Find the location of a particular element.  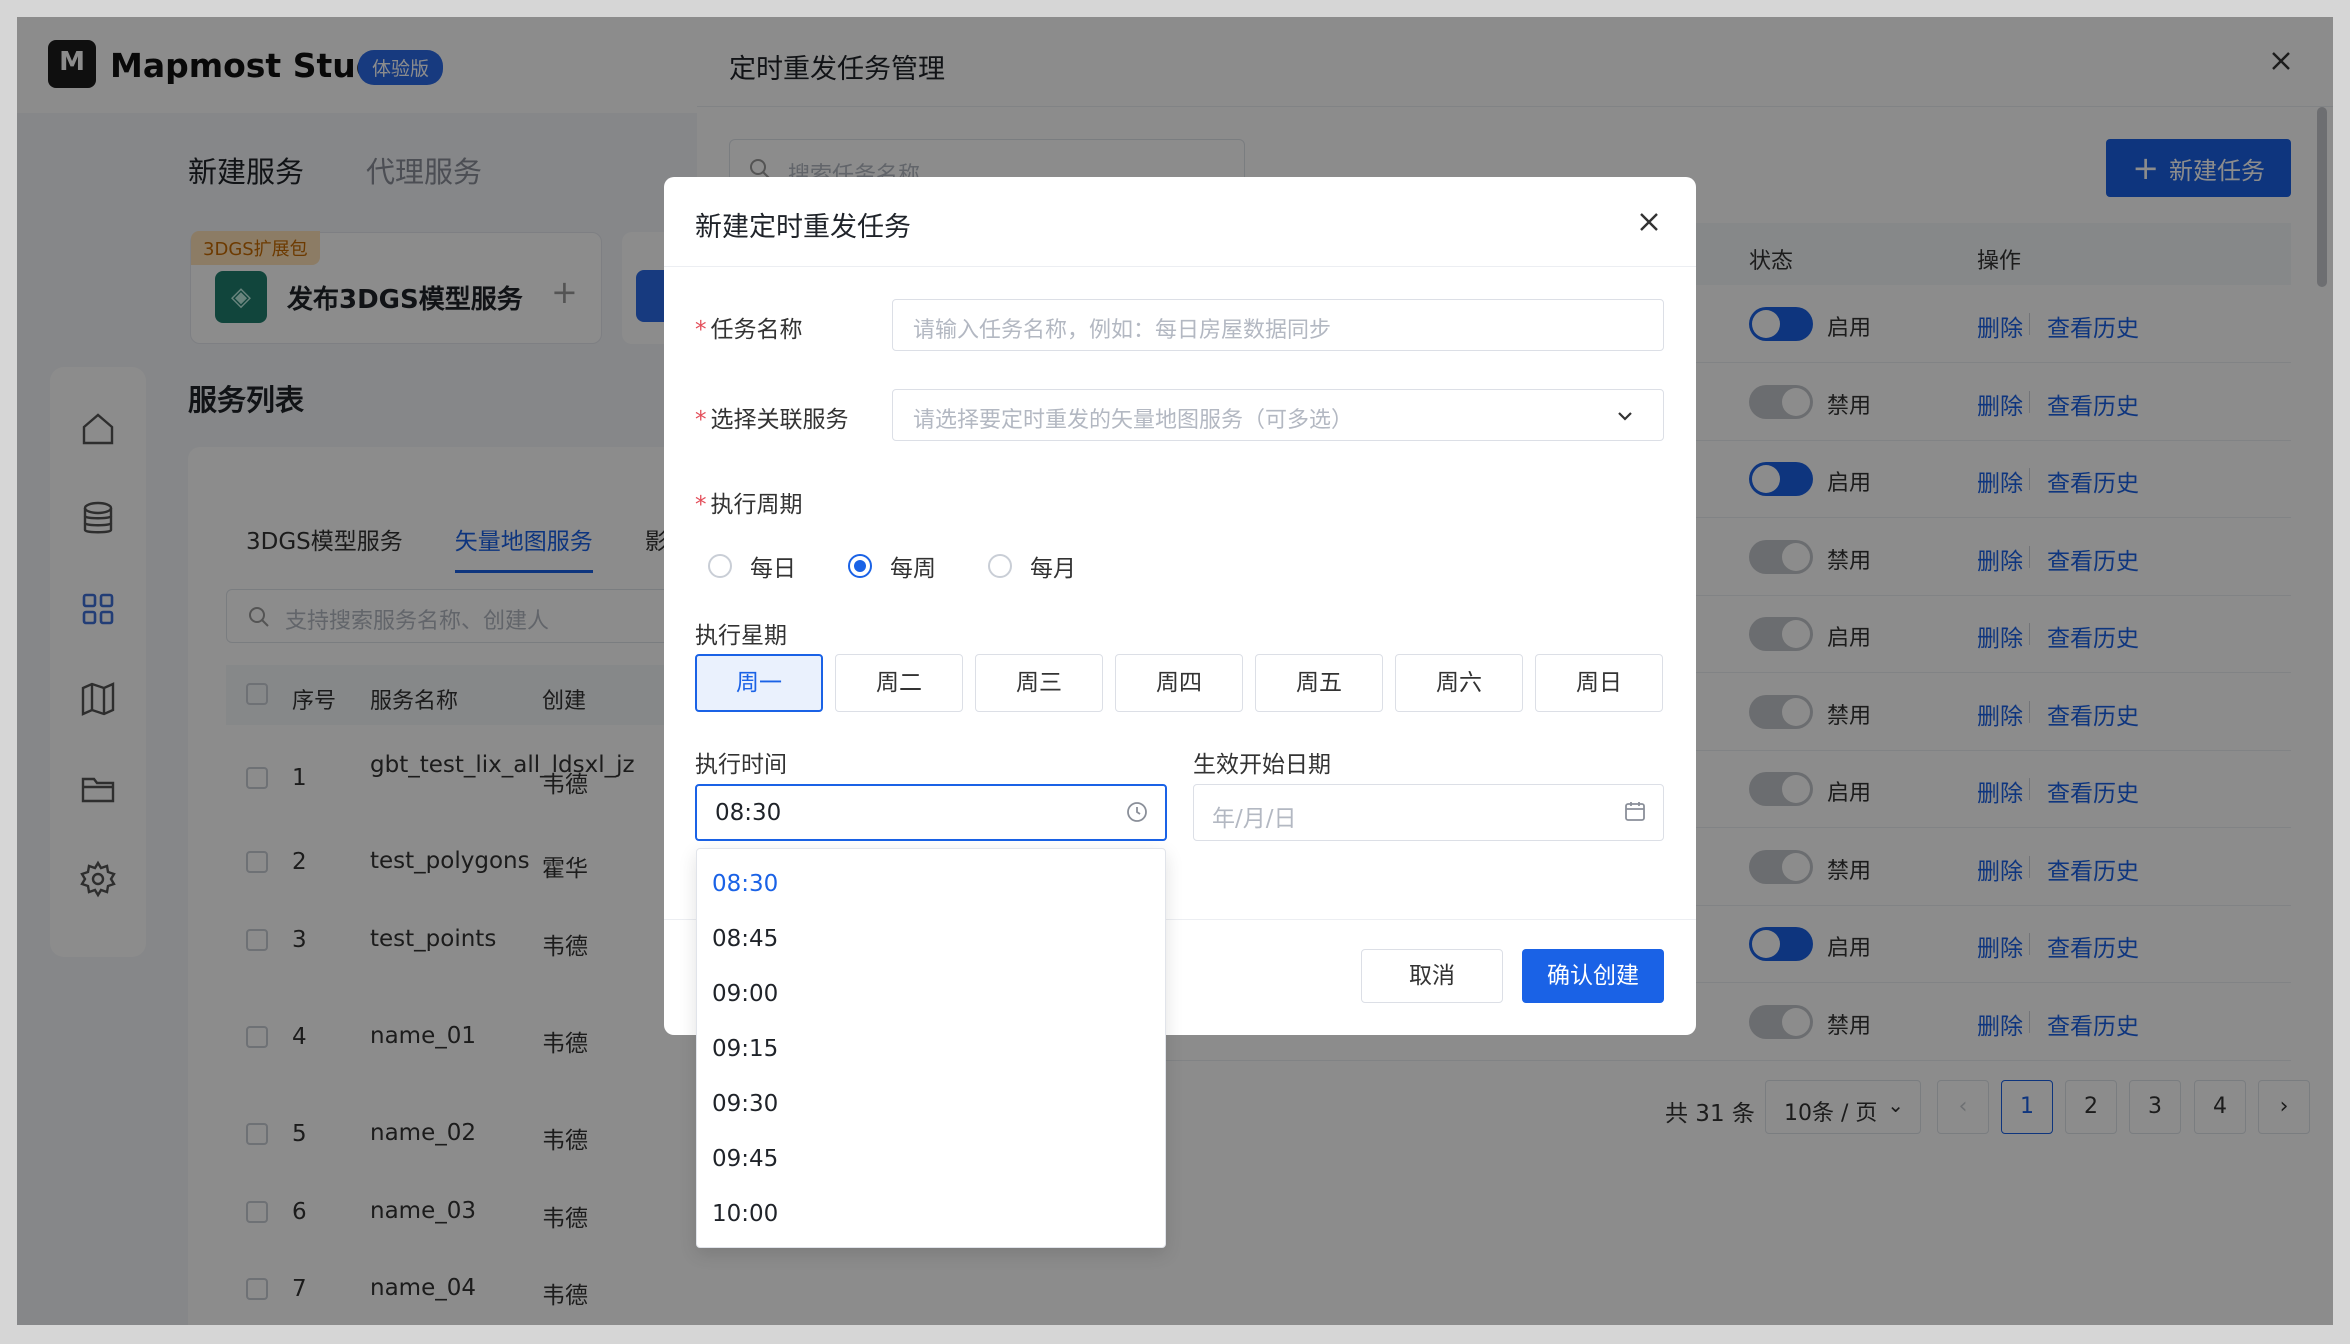

weekday-tue: 周二 is located at coordinates (899, 683).